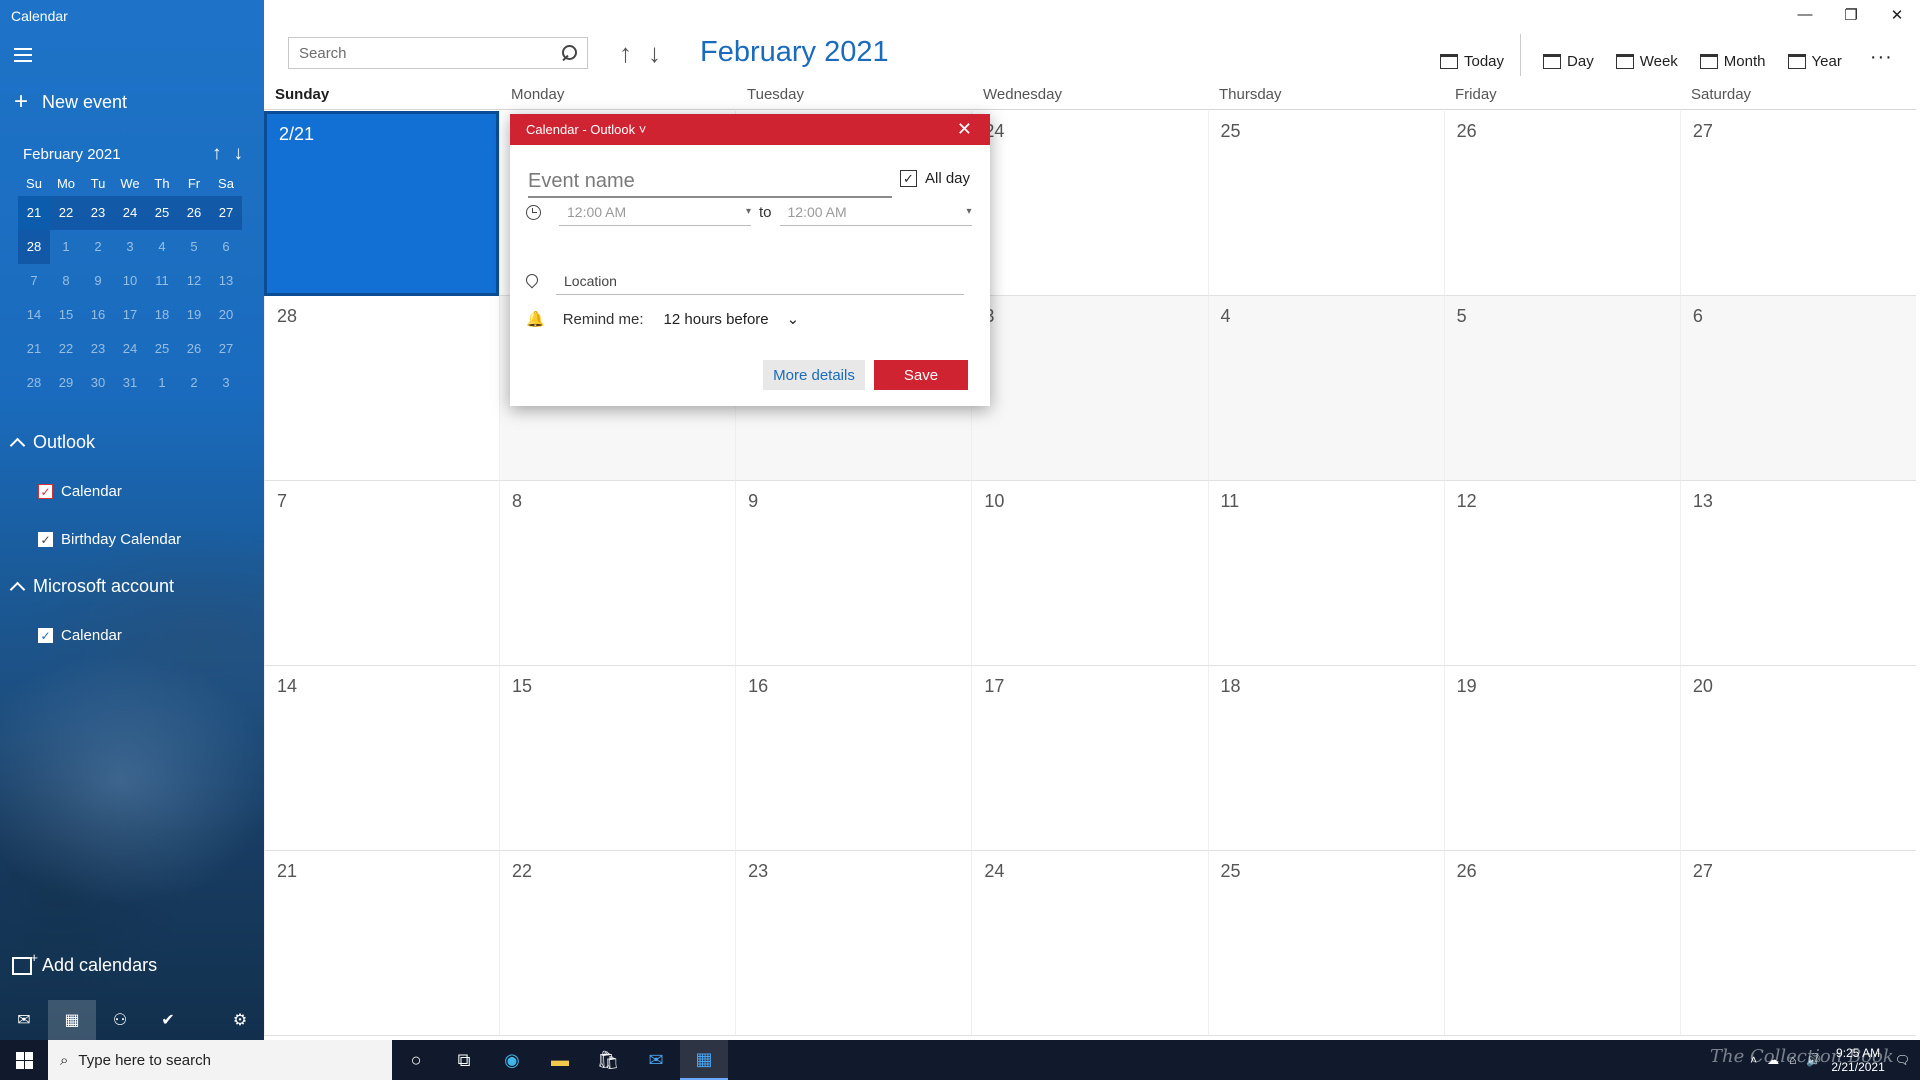  Describe the element at coordinates (935, 178) in the screenshot. I see `all-day-checkbox: ✓ All day` at that location.